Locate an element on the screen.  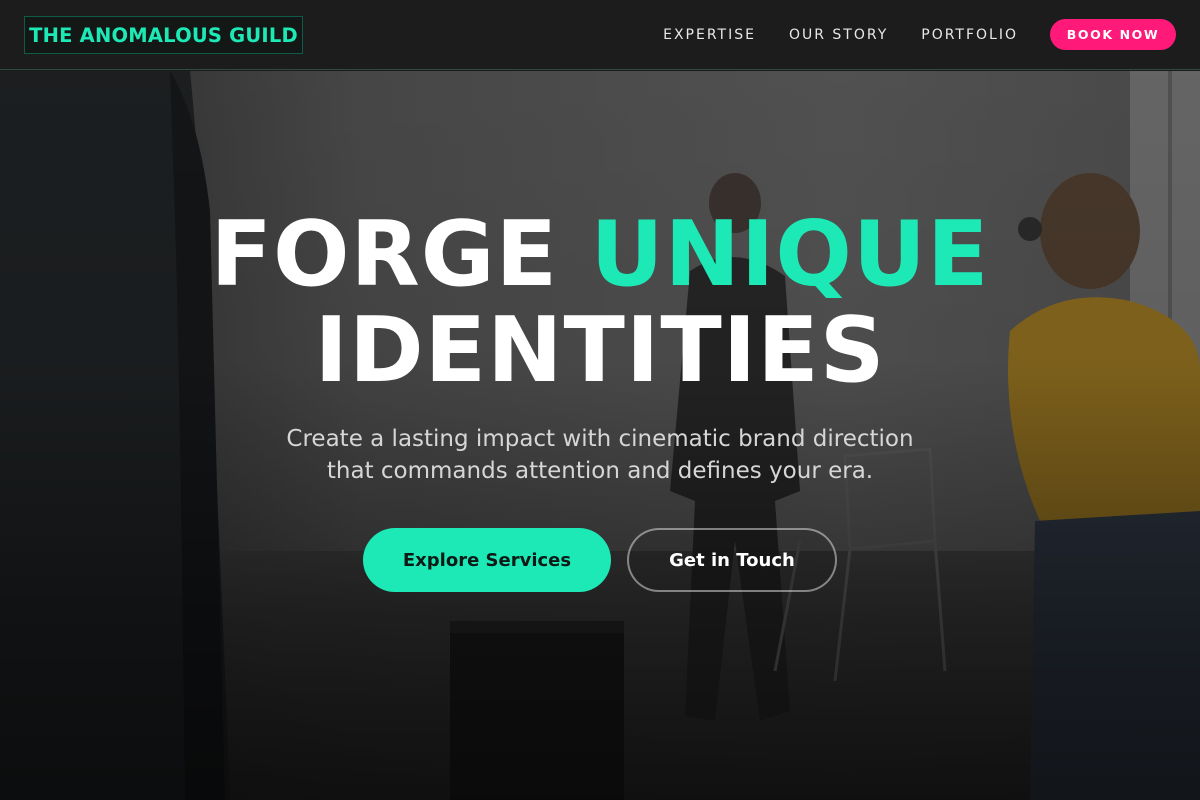
book-now-button: BOOK NOW is located at coordinates (1113, 34).